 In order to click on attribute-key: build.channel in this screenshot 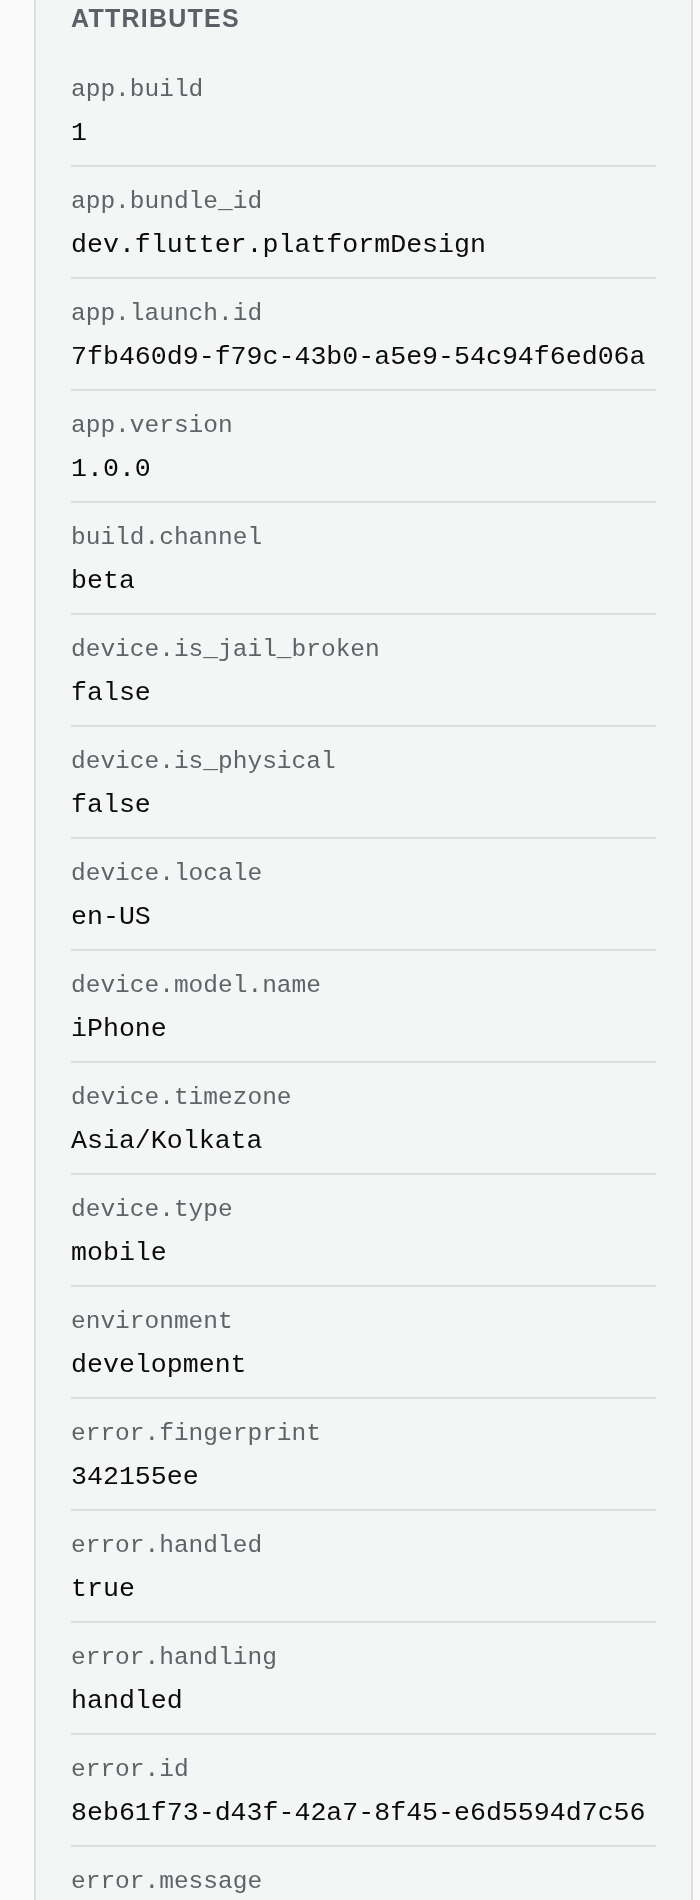, I will do `click(363, 537)`.